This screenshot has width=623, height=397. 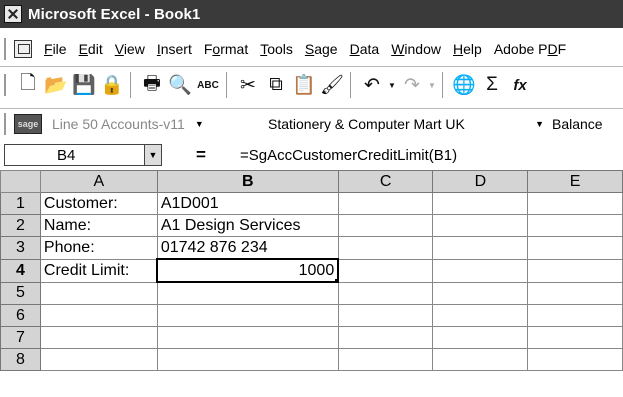 I want to click on cell-b7, so click(x=247, y=337).